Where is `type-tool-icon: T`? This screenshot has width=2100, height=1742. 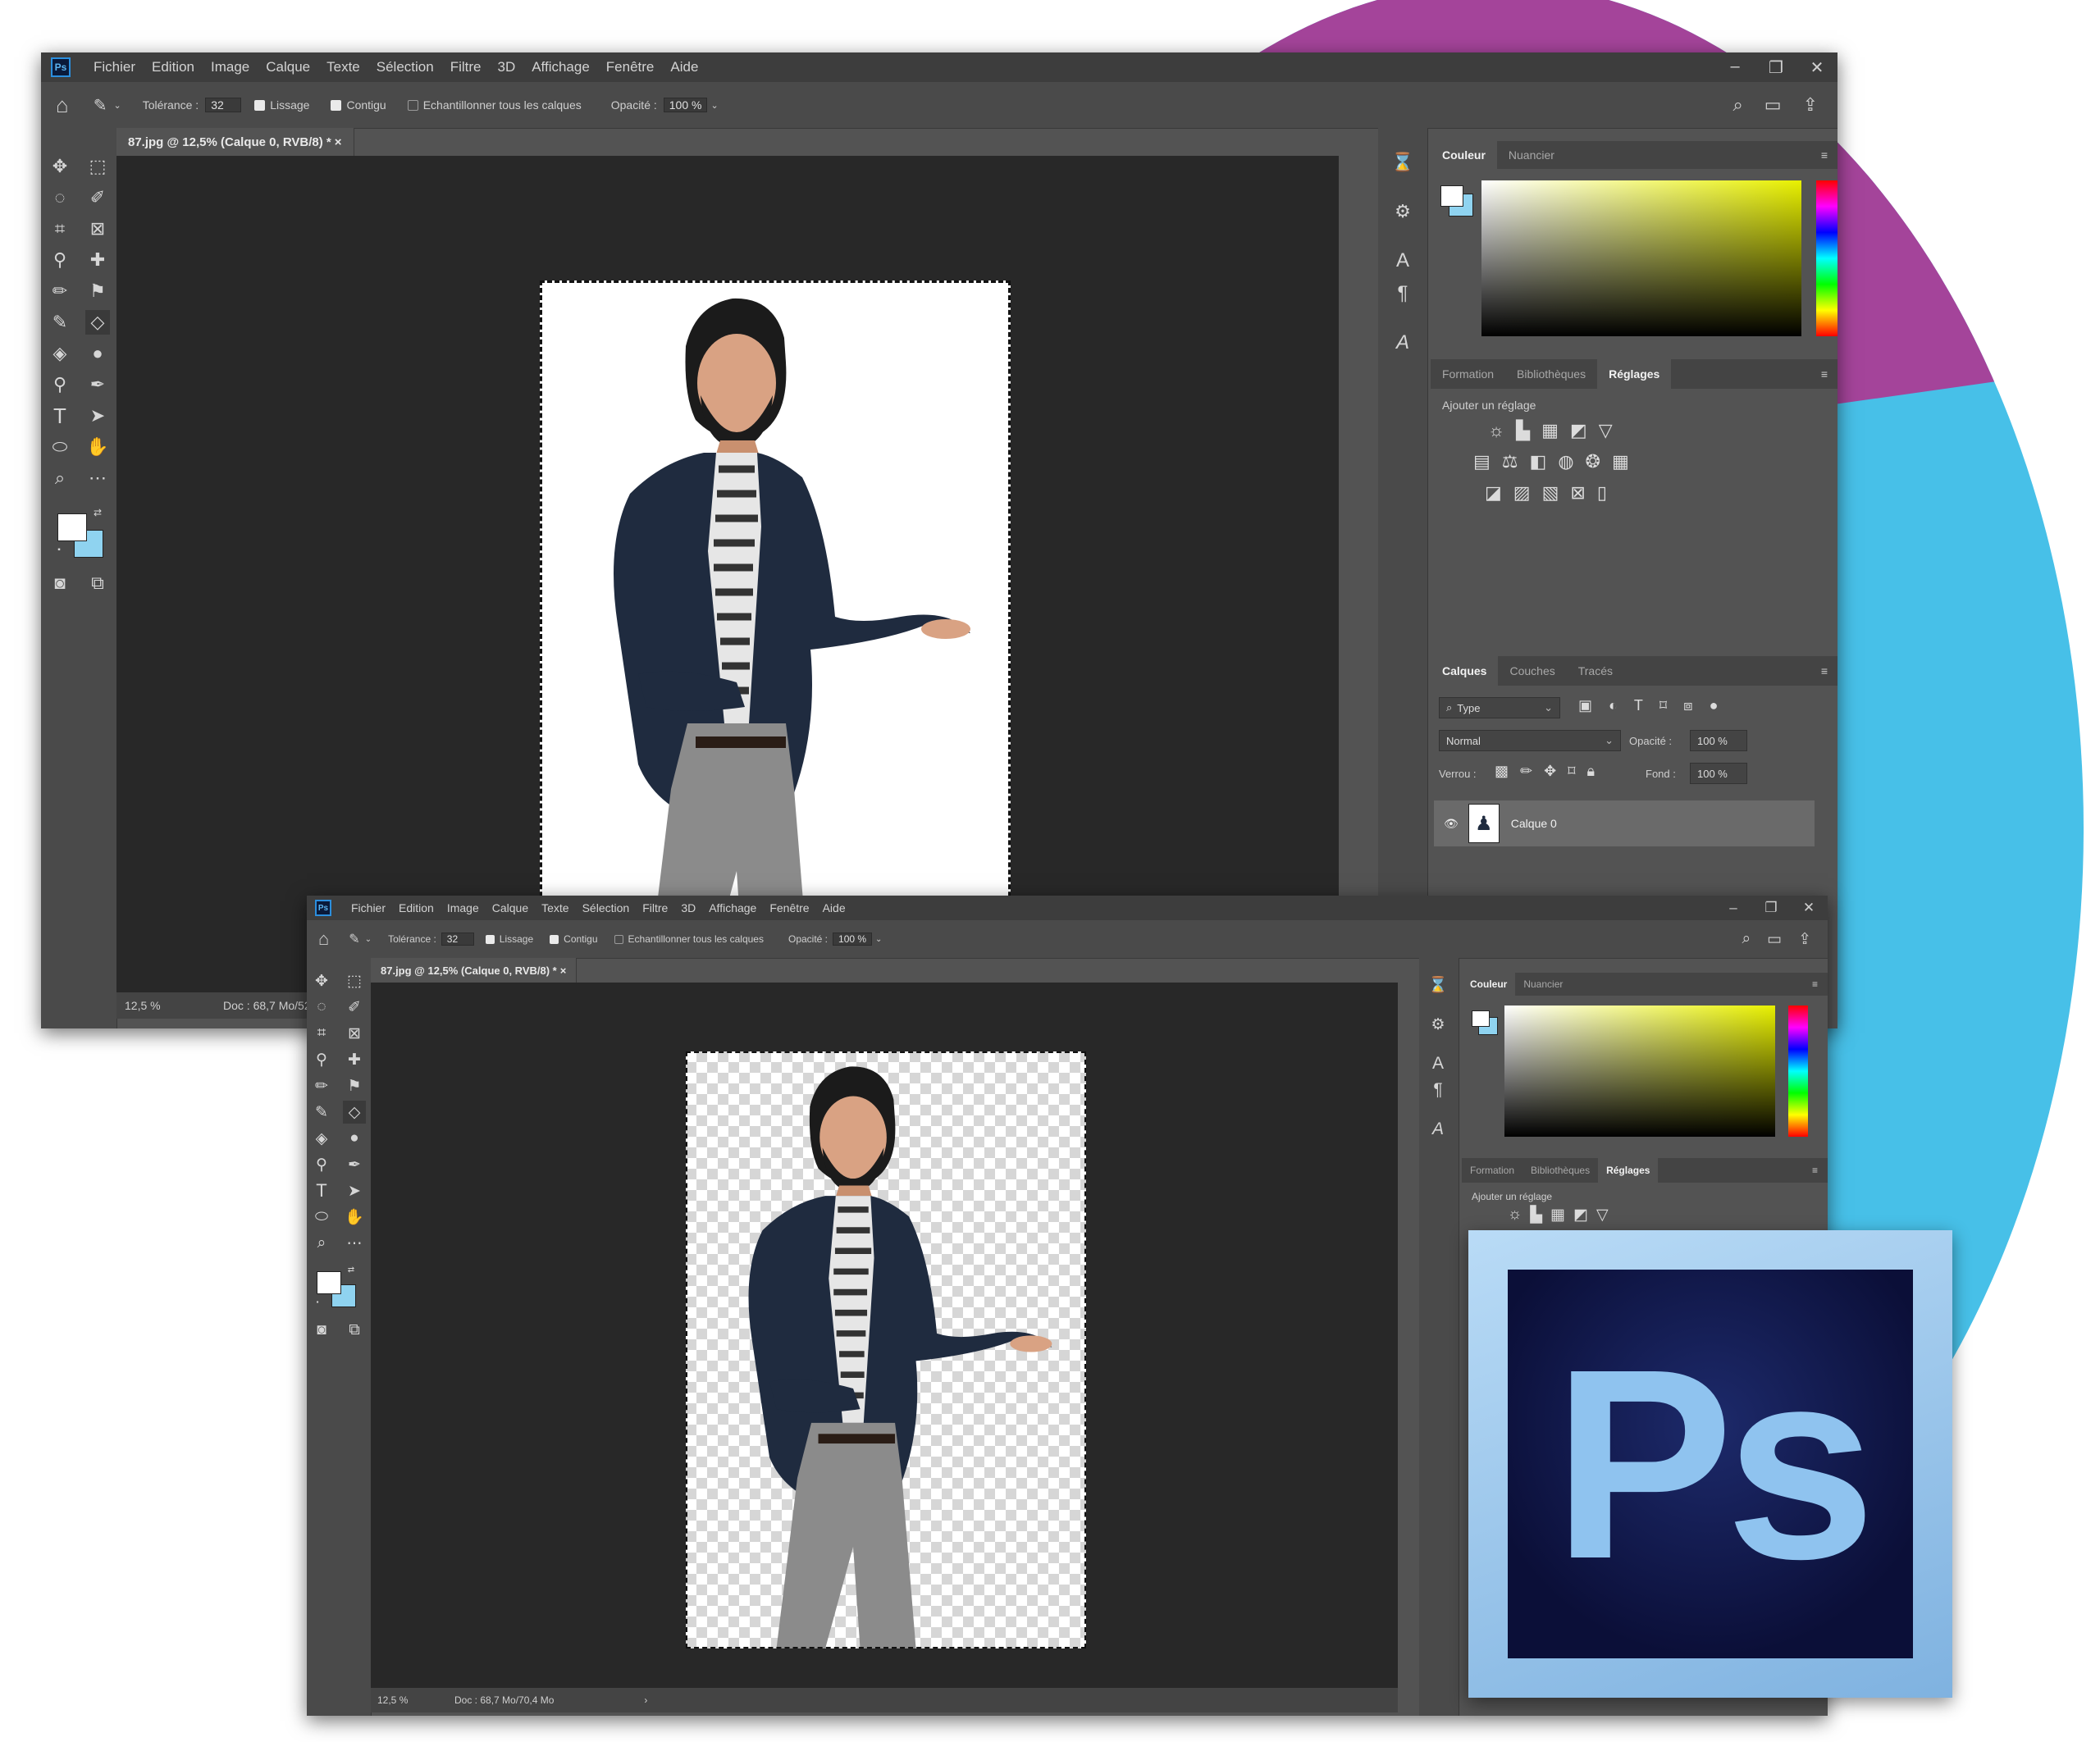 type-tool-icon: T is located at coordinates (60, 416).